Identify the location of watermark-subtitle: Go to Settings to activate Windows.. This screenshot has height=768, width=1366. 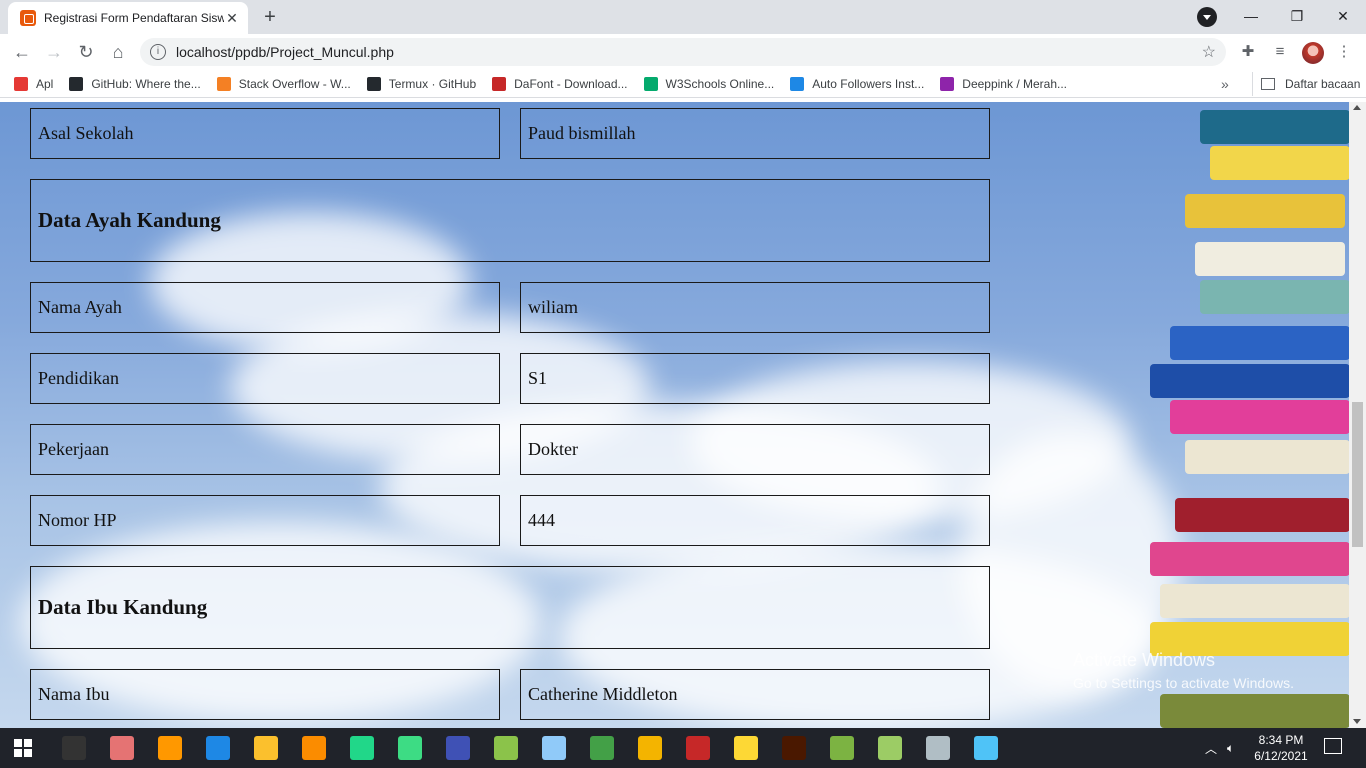
(1183, 683).